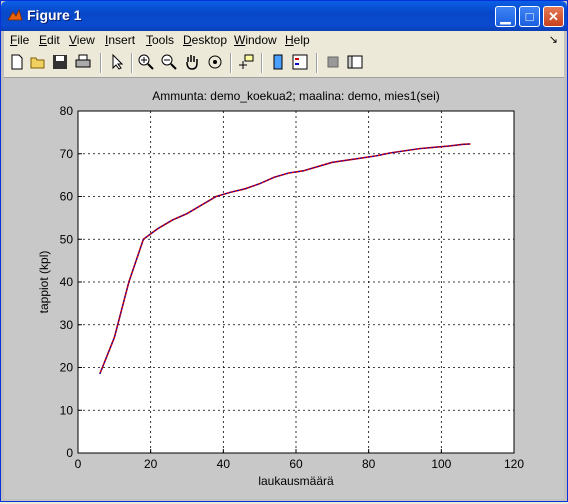 This screenshot has width=568, height=504. I want to click on zoom-in-icon, so click(146, 62).